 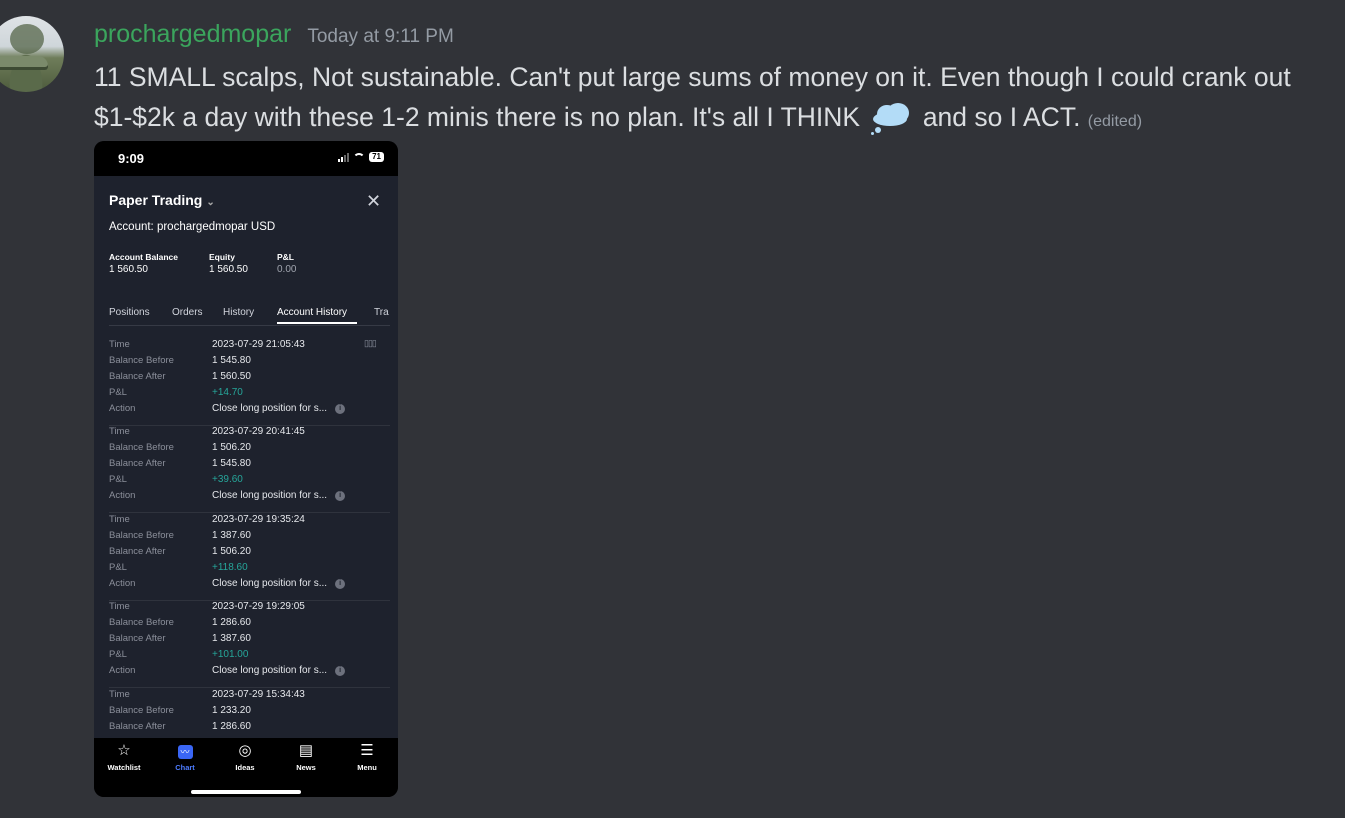 What do you see at coordinates (306, 750) in the screenshot?
I see `news-icon: ▤` at bounding box center [306, 750].